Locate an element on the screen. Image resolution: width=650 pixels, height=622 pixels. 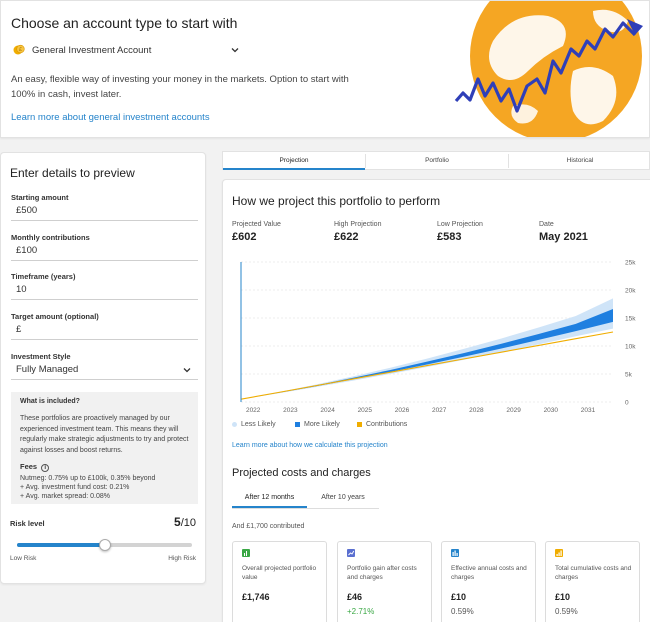
x-tick-label: 2026 is located at coordinates (402, 410).